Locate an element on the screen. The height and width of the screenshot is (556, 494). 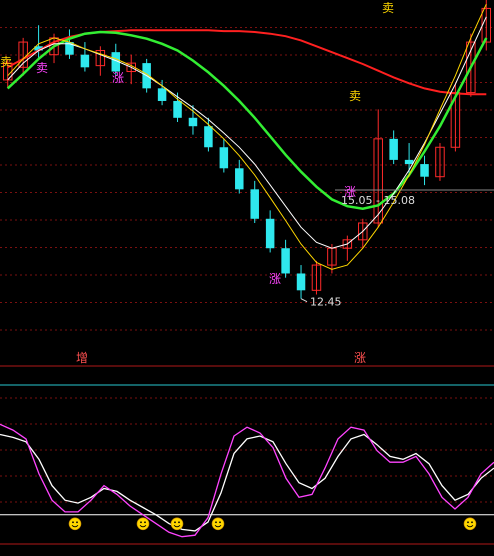
moving-average-line is located at coordinates (247, 62).